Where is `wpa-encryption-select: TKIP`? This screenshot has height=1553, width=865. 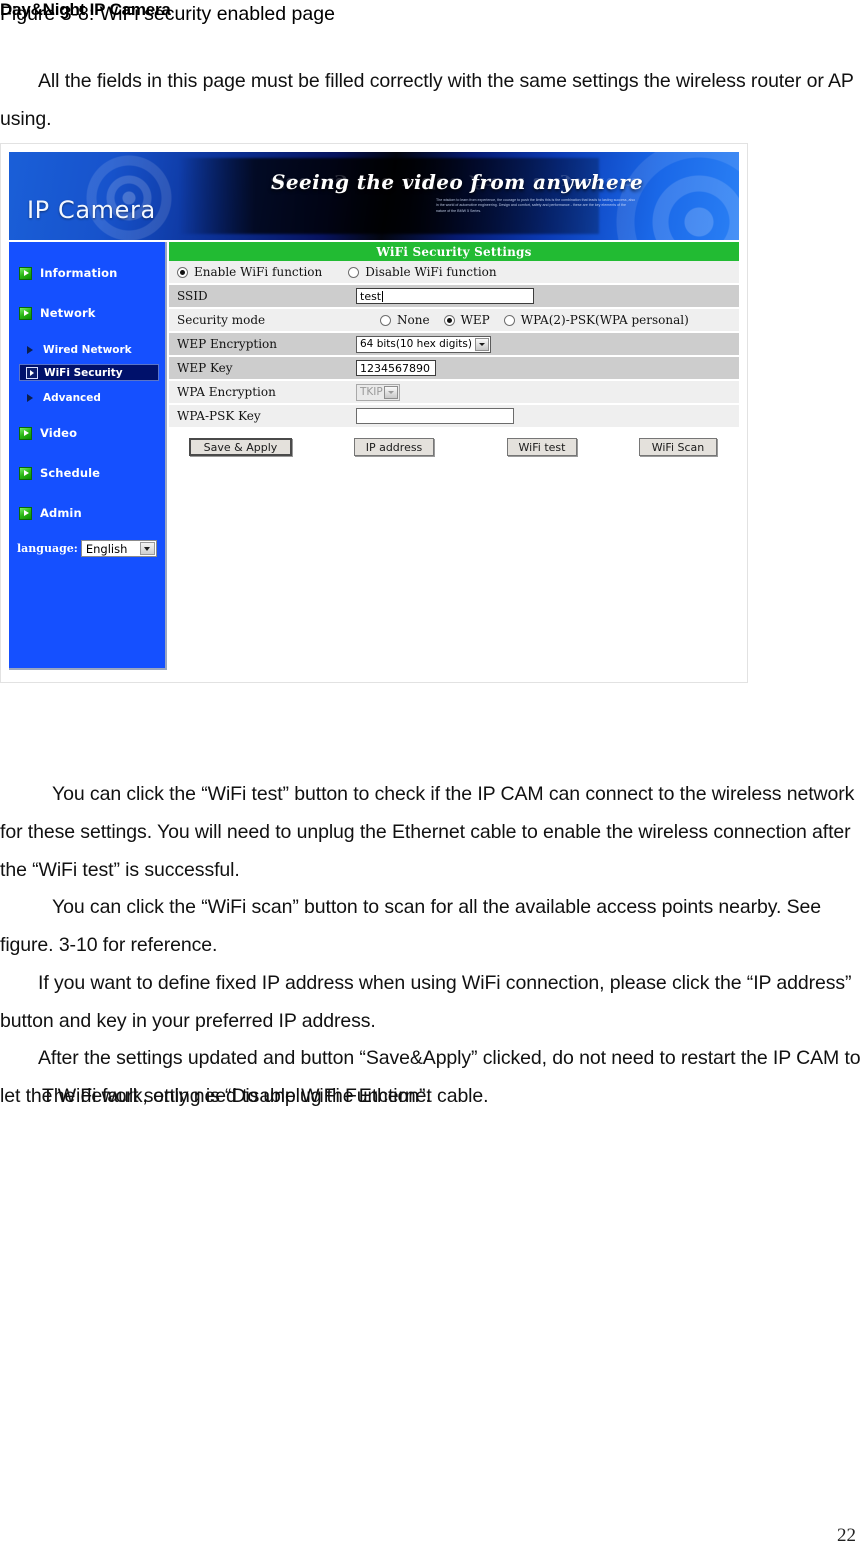
wpa-encryption-select: TKIP is located at coordinates (378, 392).